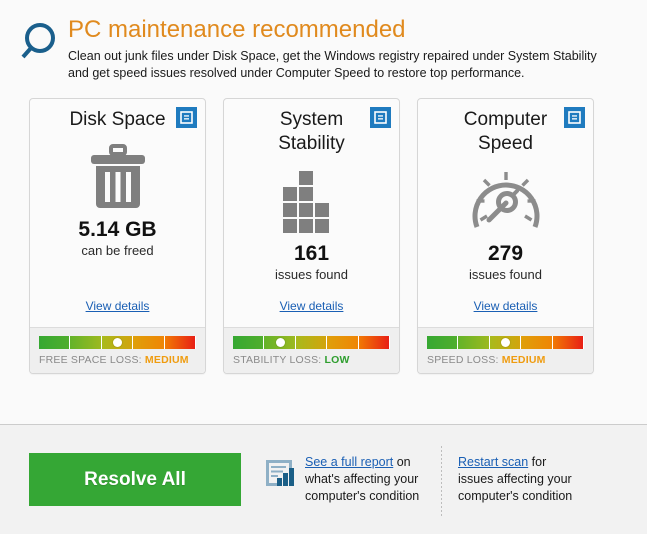  What do you see at coordinates (117, 250) in the screenshot?
I see `card-caption: can be freed` at bounding box center [117, 250].